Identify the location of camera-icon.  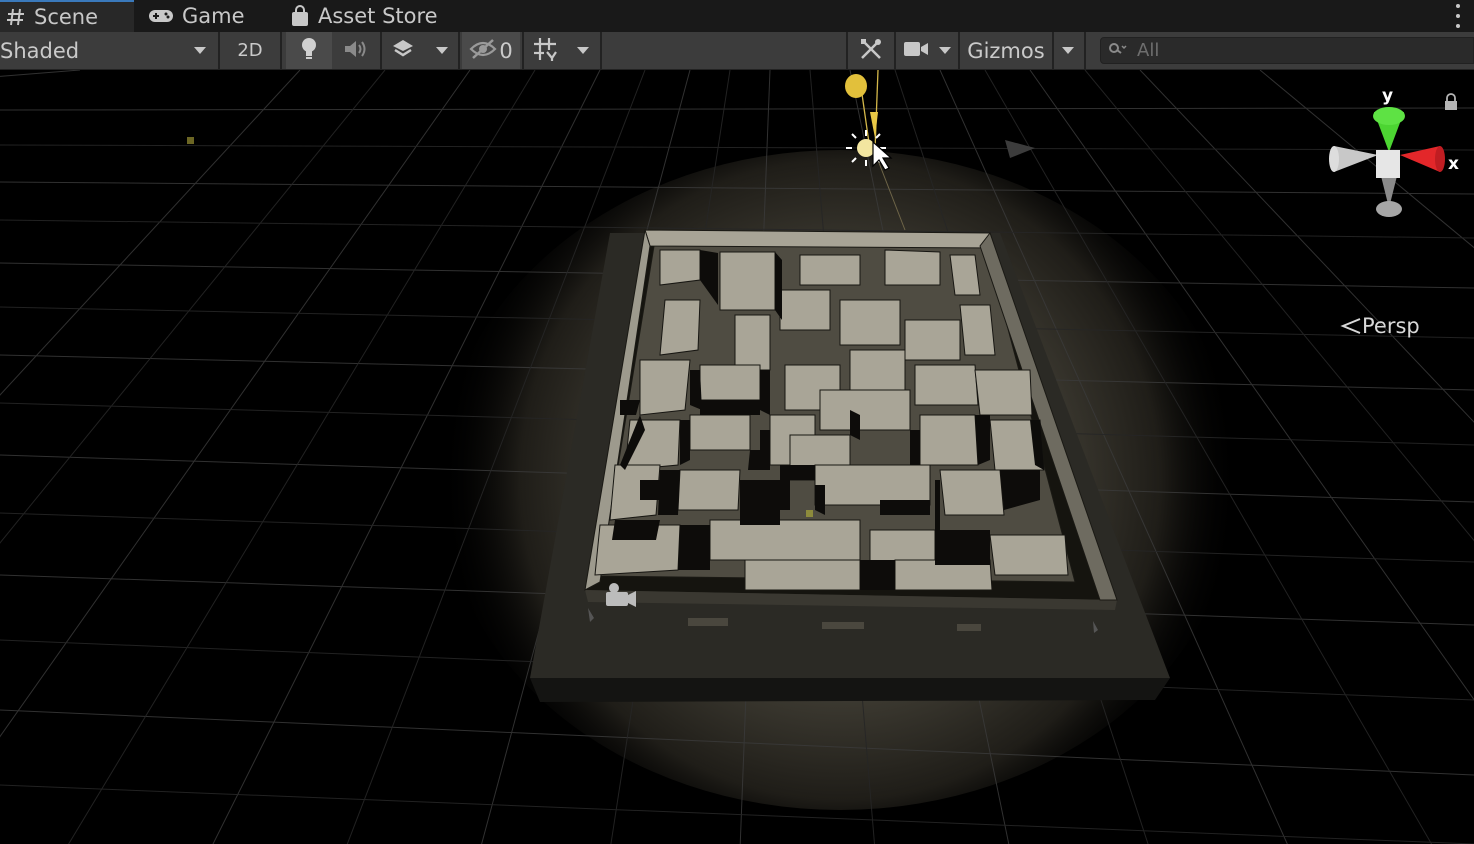
(916, 51).